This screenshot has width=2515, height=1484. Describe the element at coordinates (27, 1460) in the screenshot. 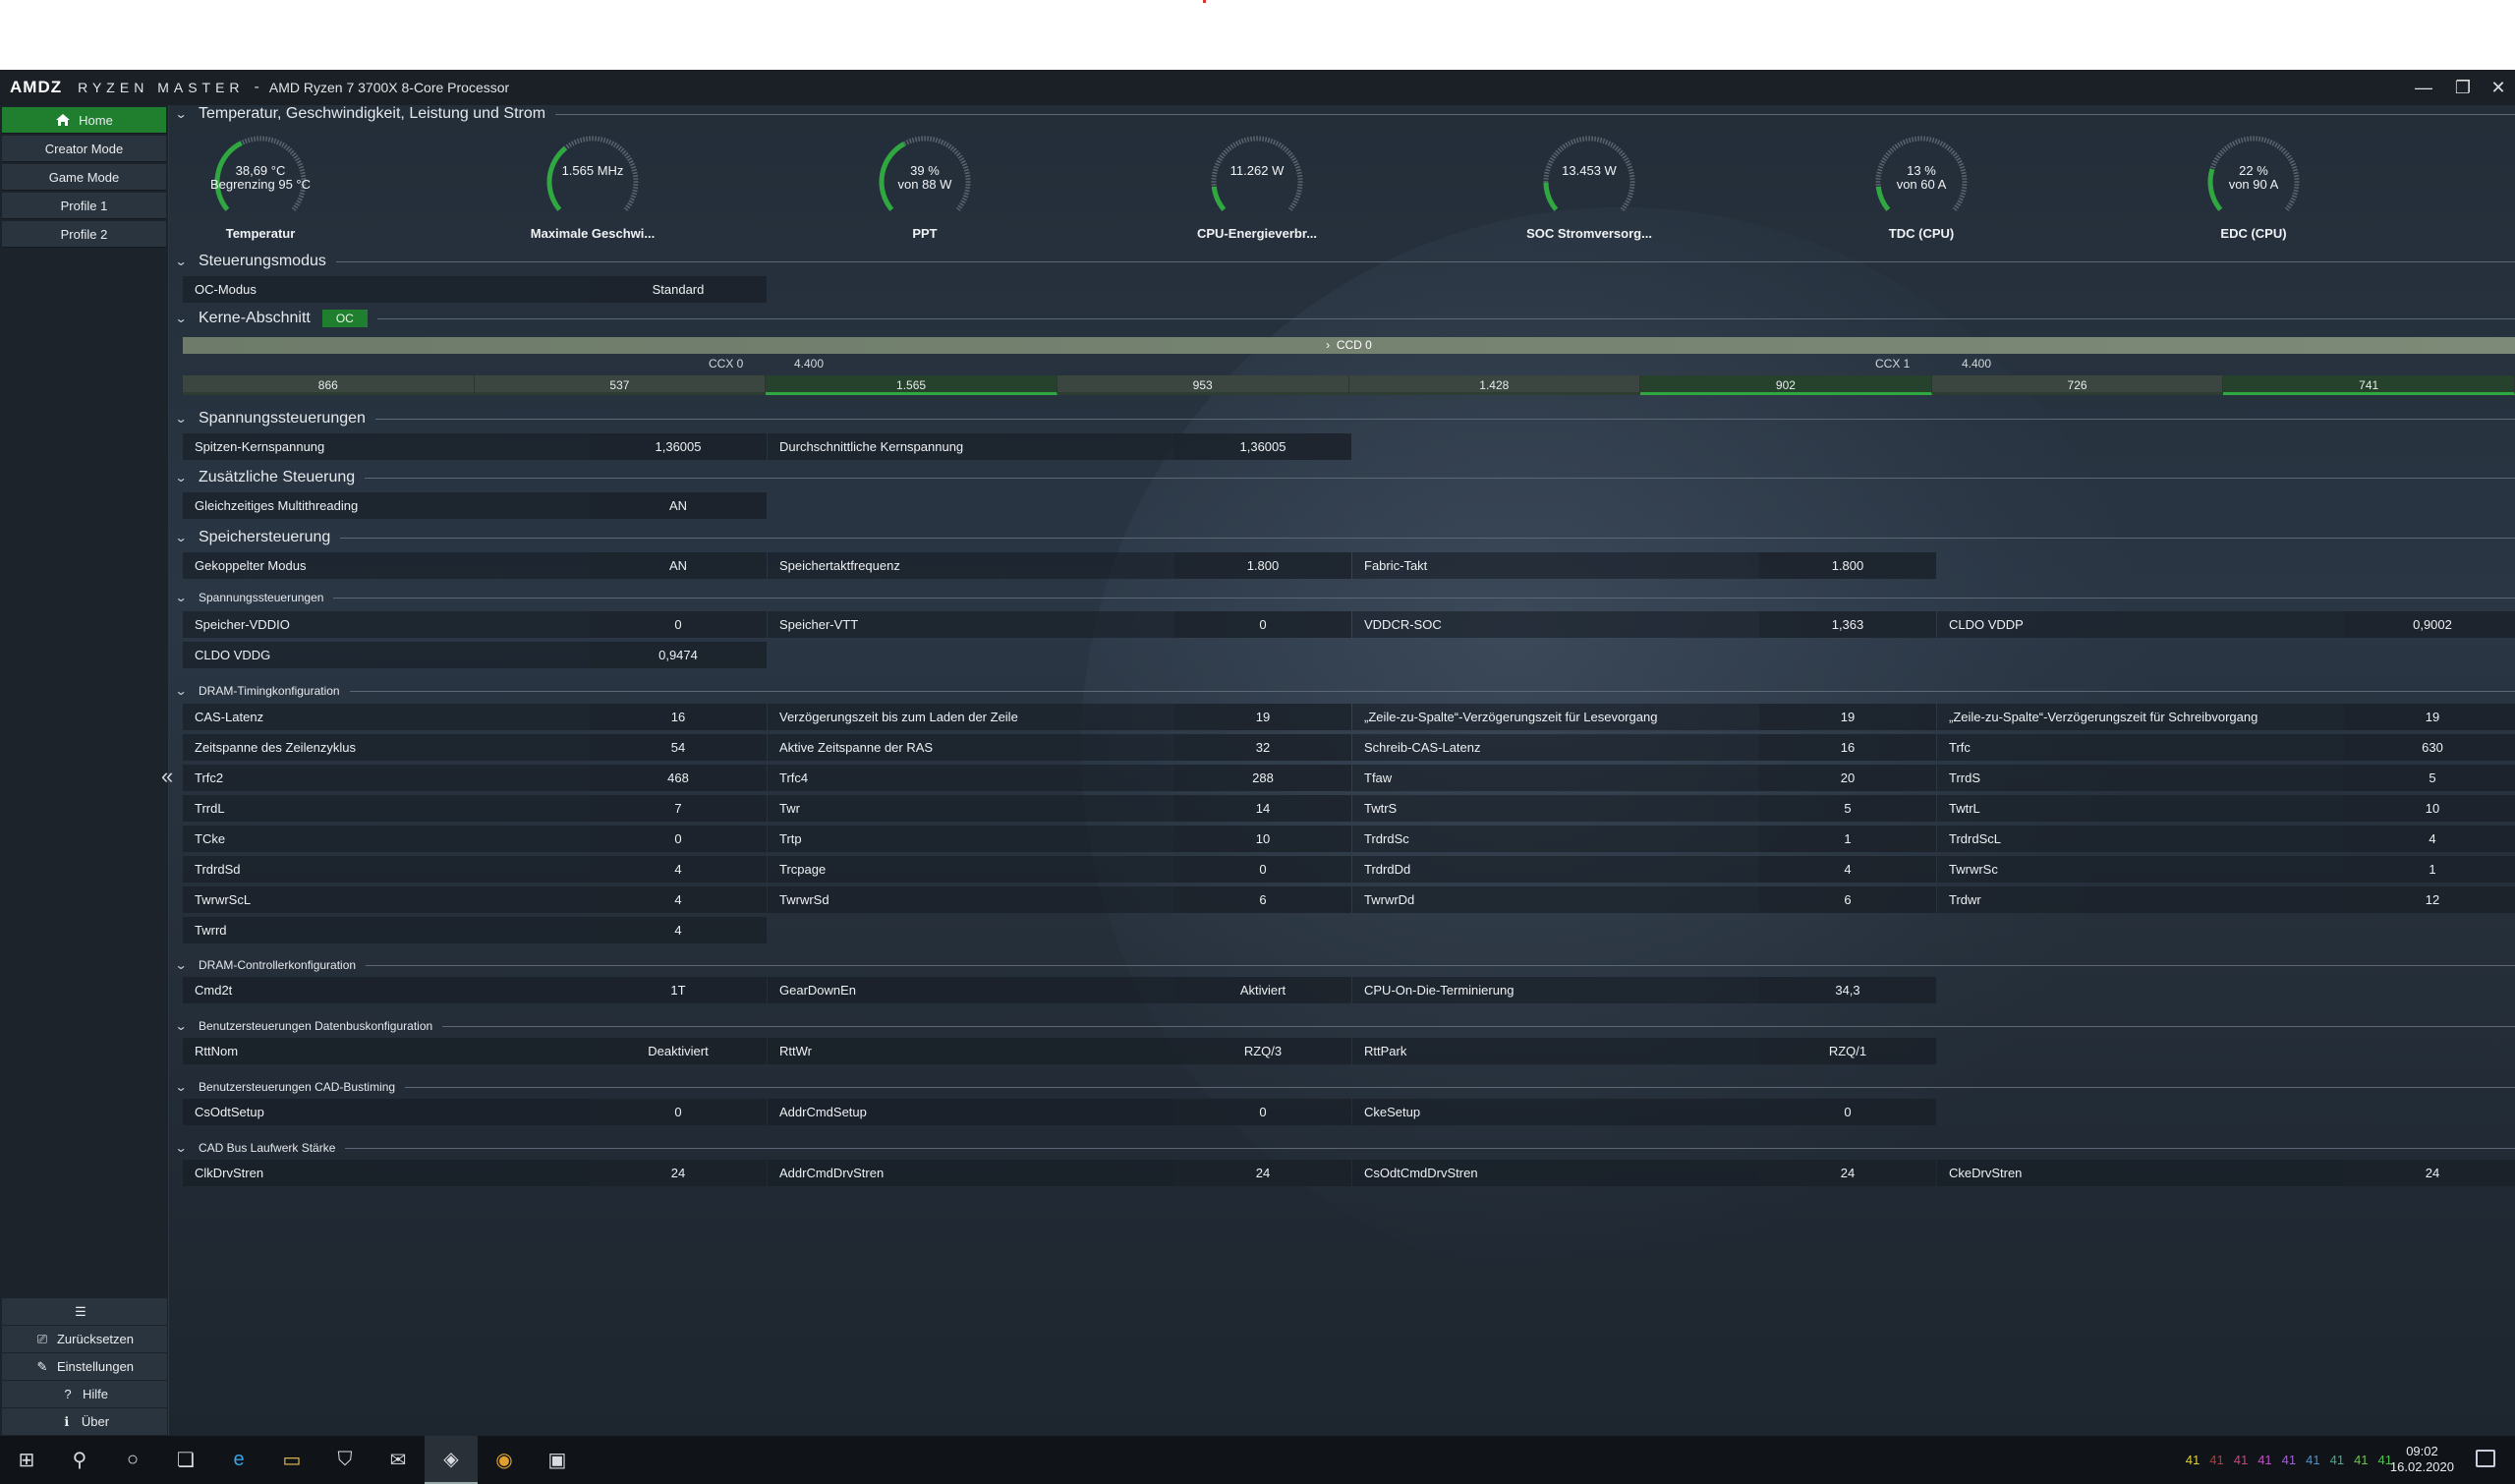

I see `windows-start-icon: ⊞` at that location.